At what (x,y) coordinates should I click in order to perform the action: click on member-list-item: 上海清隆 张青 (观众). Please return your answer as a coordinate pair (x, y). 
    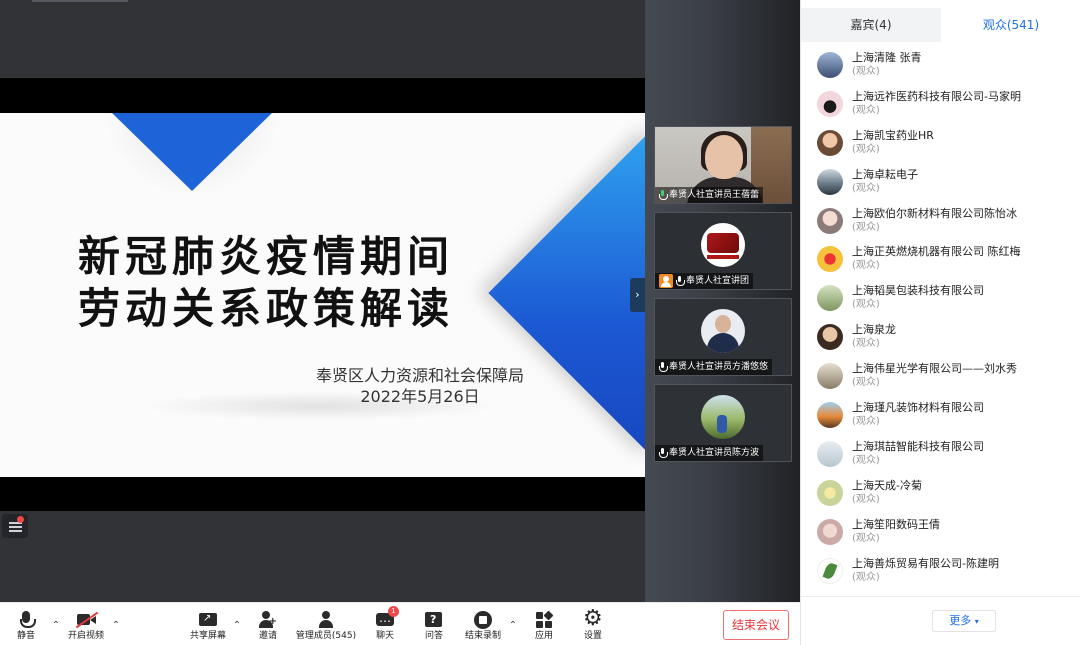
    Looking at the image, I should click on (940, 65).